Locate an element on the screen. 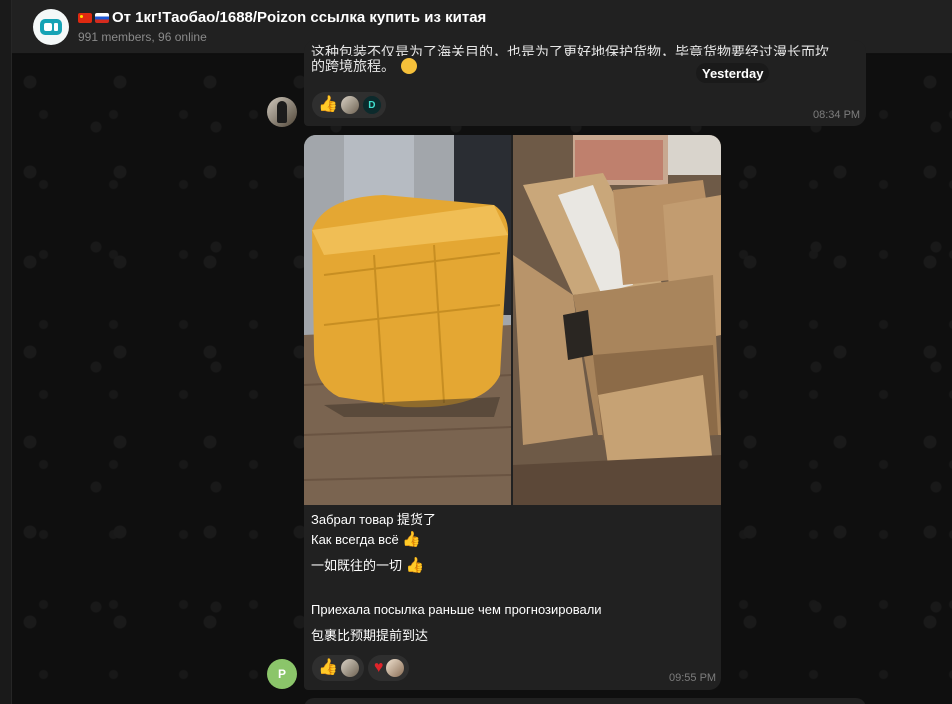 This screenshot has width=952, height=704. sender-avatar: P is located at coordinates (282, 674).